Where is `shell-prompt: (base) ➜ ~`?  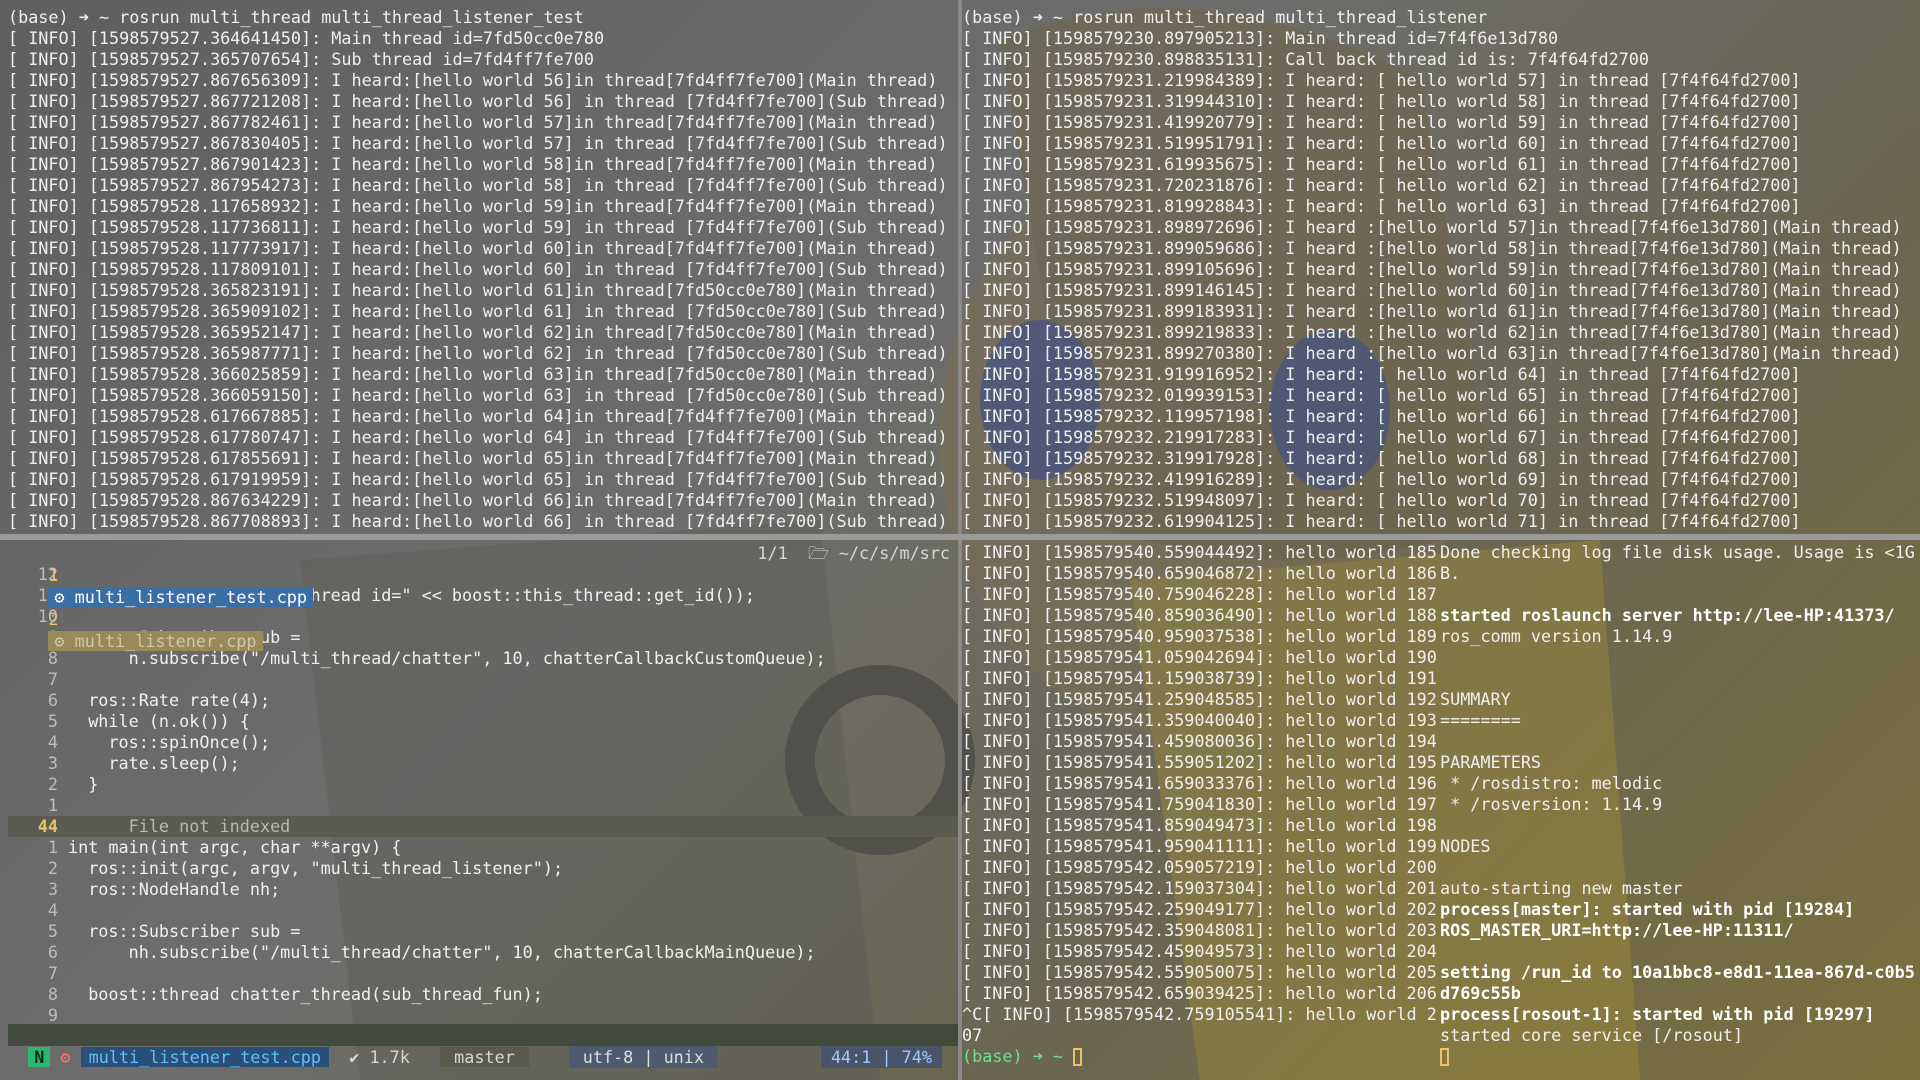
shell-prompt: (base) ➜ ~ is located at coordinates (1201, 1056).